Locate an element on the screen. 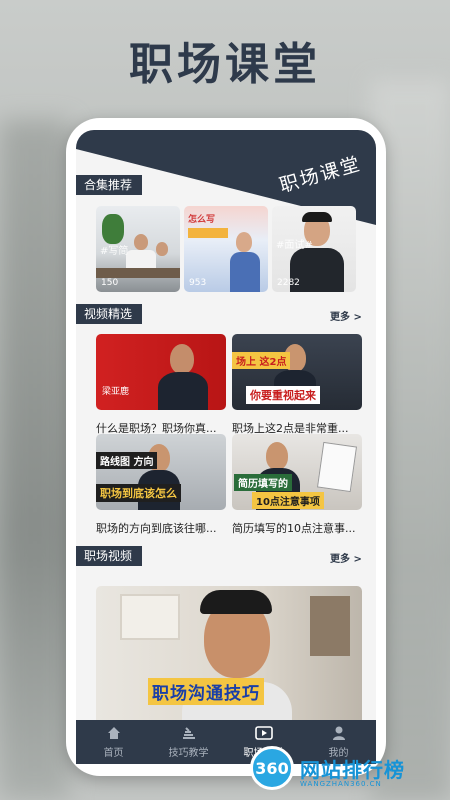 The image size is (450, 800). resume-paper is located at coordinates (337, 467).